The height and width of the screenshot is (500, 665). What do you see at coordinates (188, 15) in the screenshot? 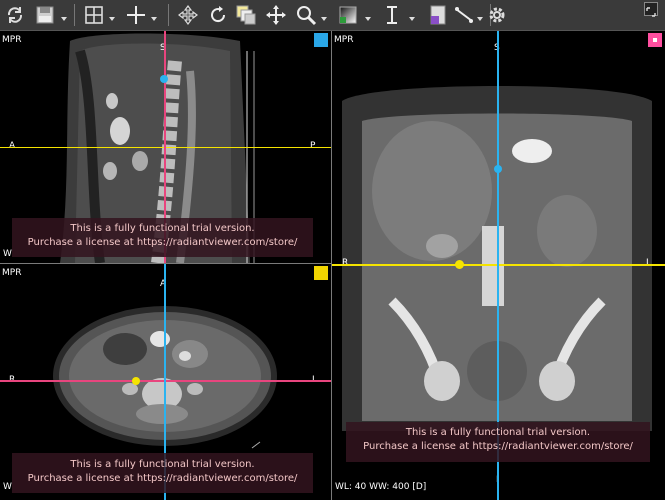
I see `pan-icon` at bounding box center [188, 15].